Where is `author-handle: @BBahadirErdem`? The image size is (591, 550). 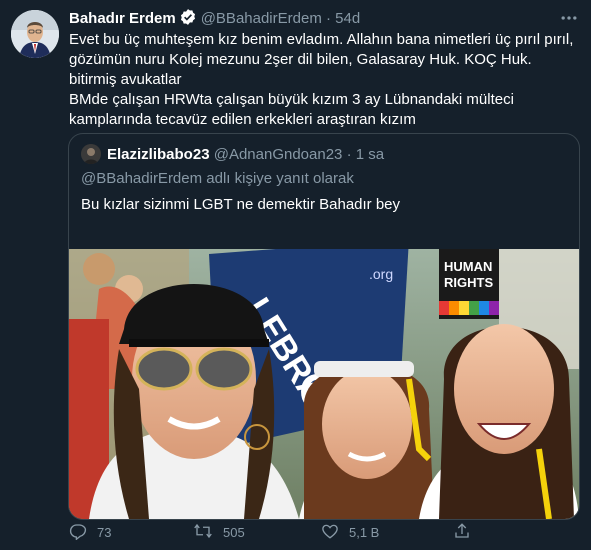 author-handle: @BBahadirErdem is located at coordinates (261, 18).